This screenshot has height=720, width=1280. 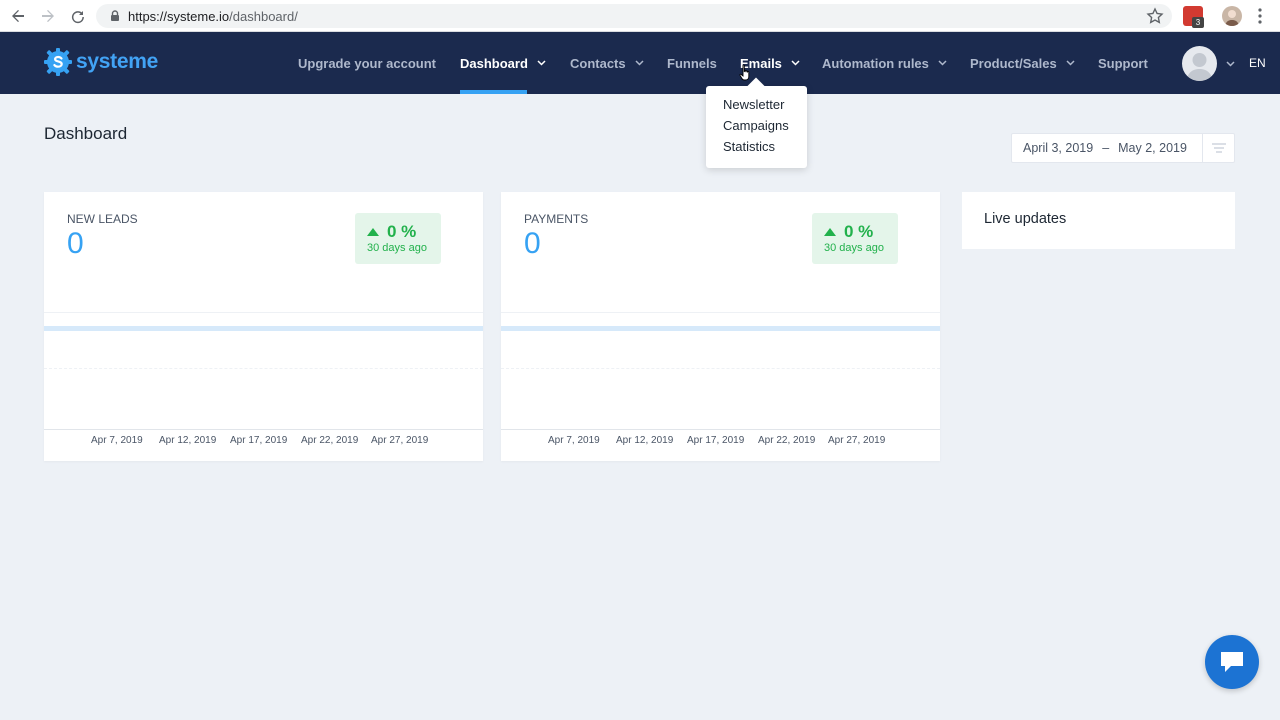 I want to click on back-icon, so click(x=18, y=16).